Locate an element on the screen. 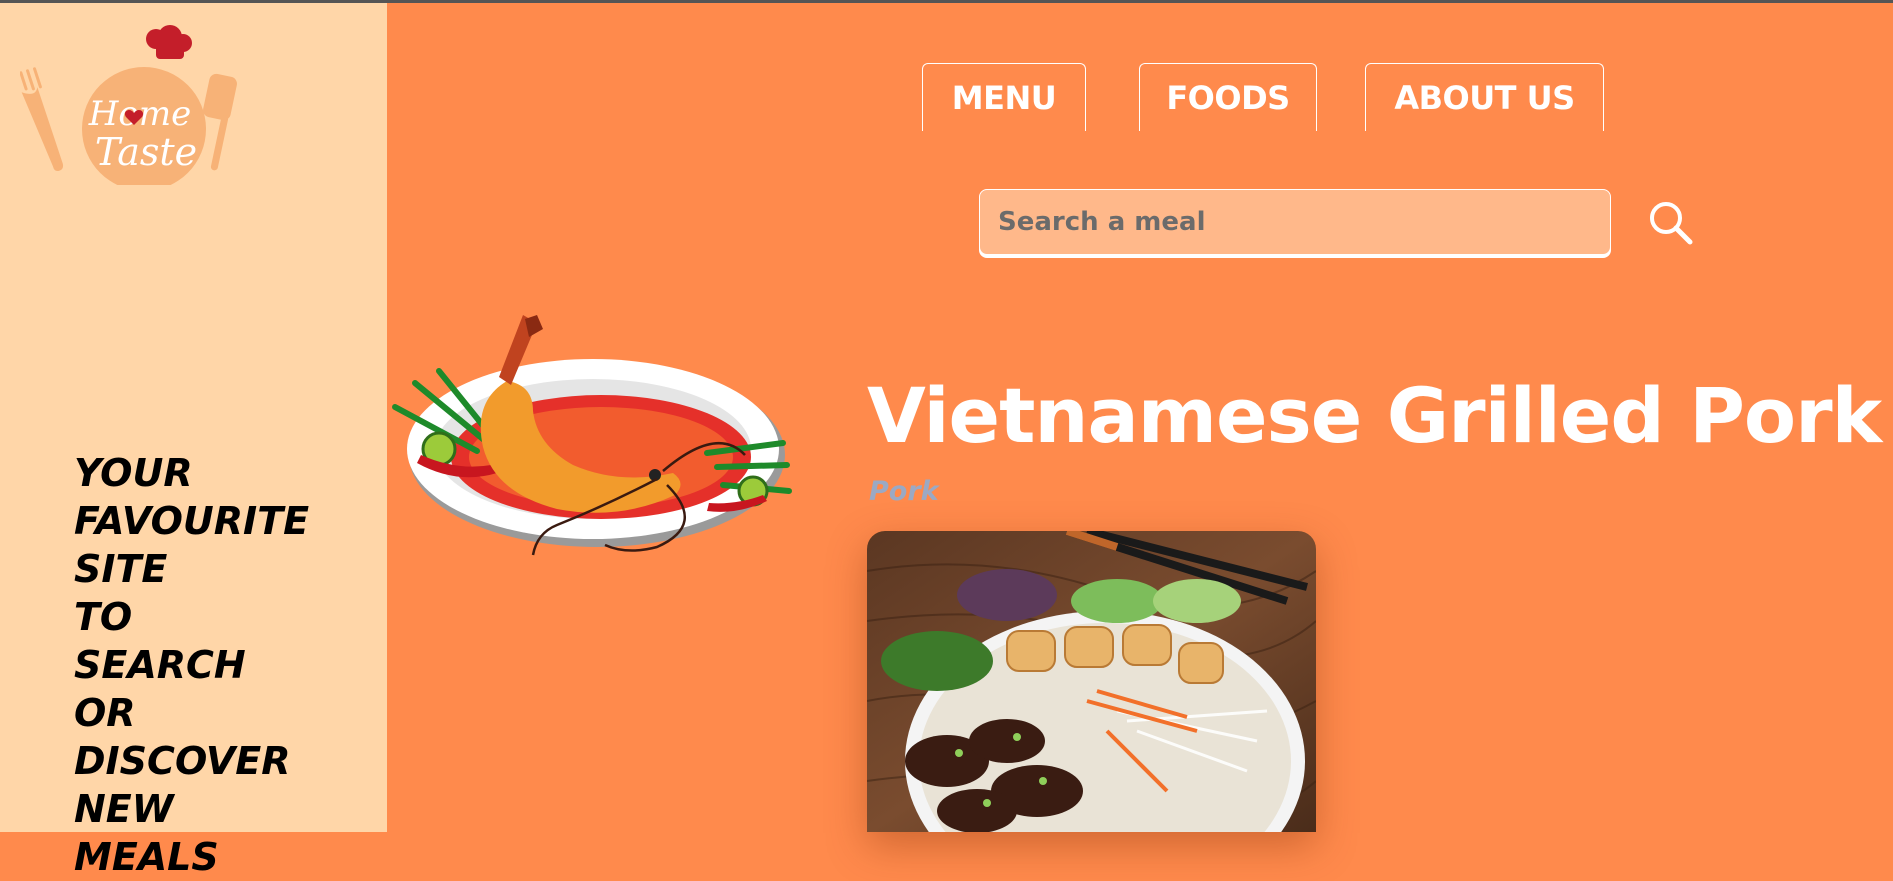 This screenshot has width=1893, height=881. fork-icon is located at coordinates (42, 119).